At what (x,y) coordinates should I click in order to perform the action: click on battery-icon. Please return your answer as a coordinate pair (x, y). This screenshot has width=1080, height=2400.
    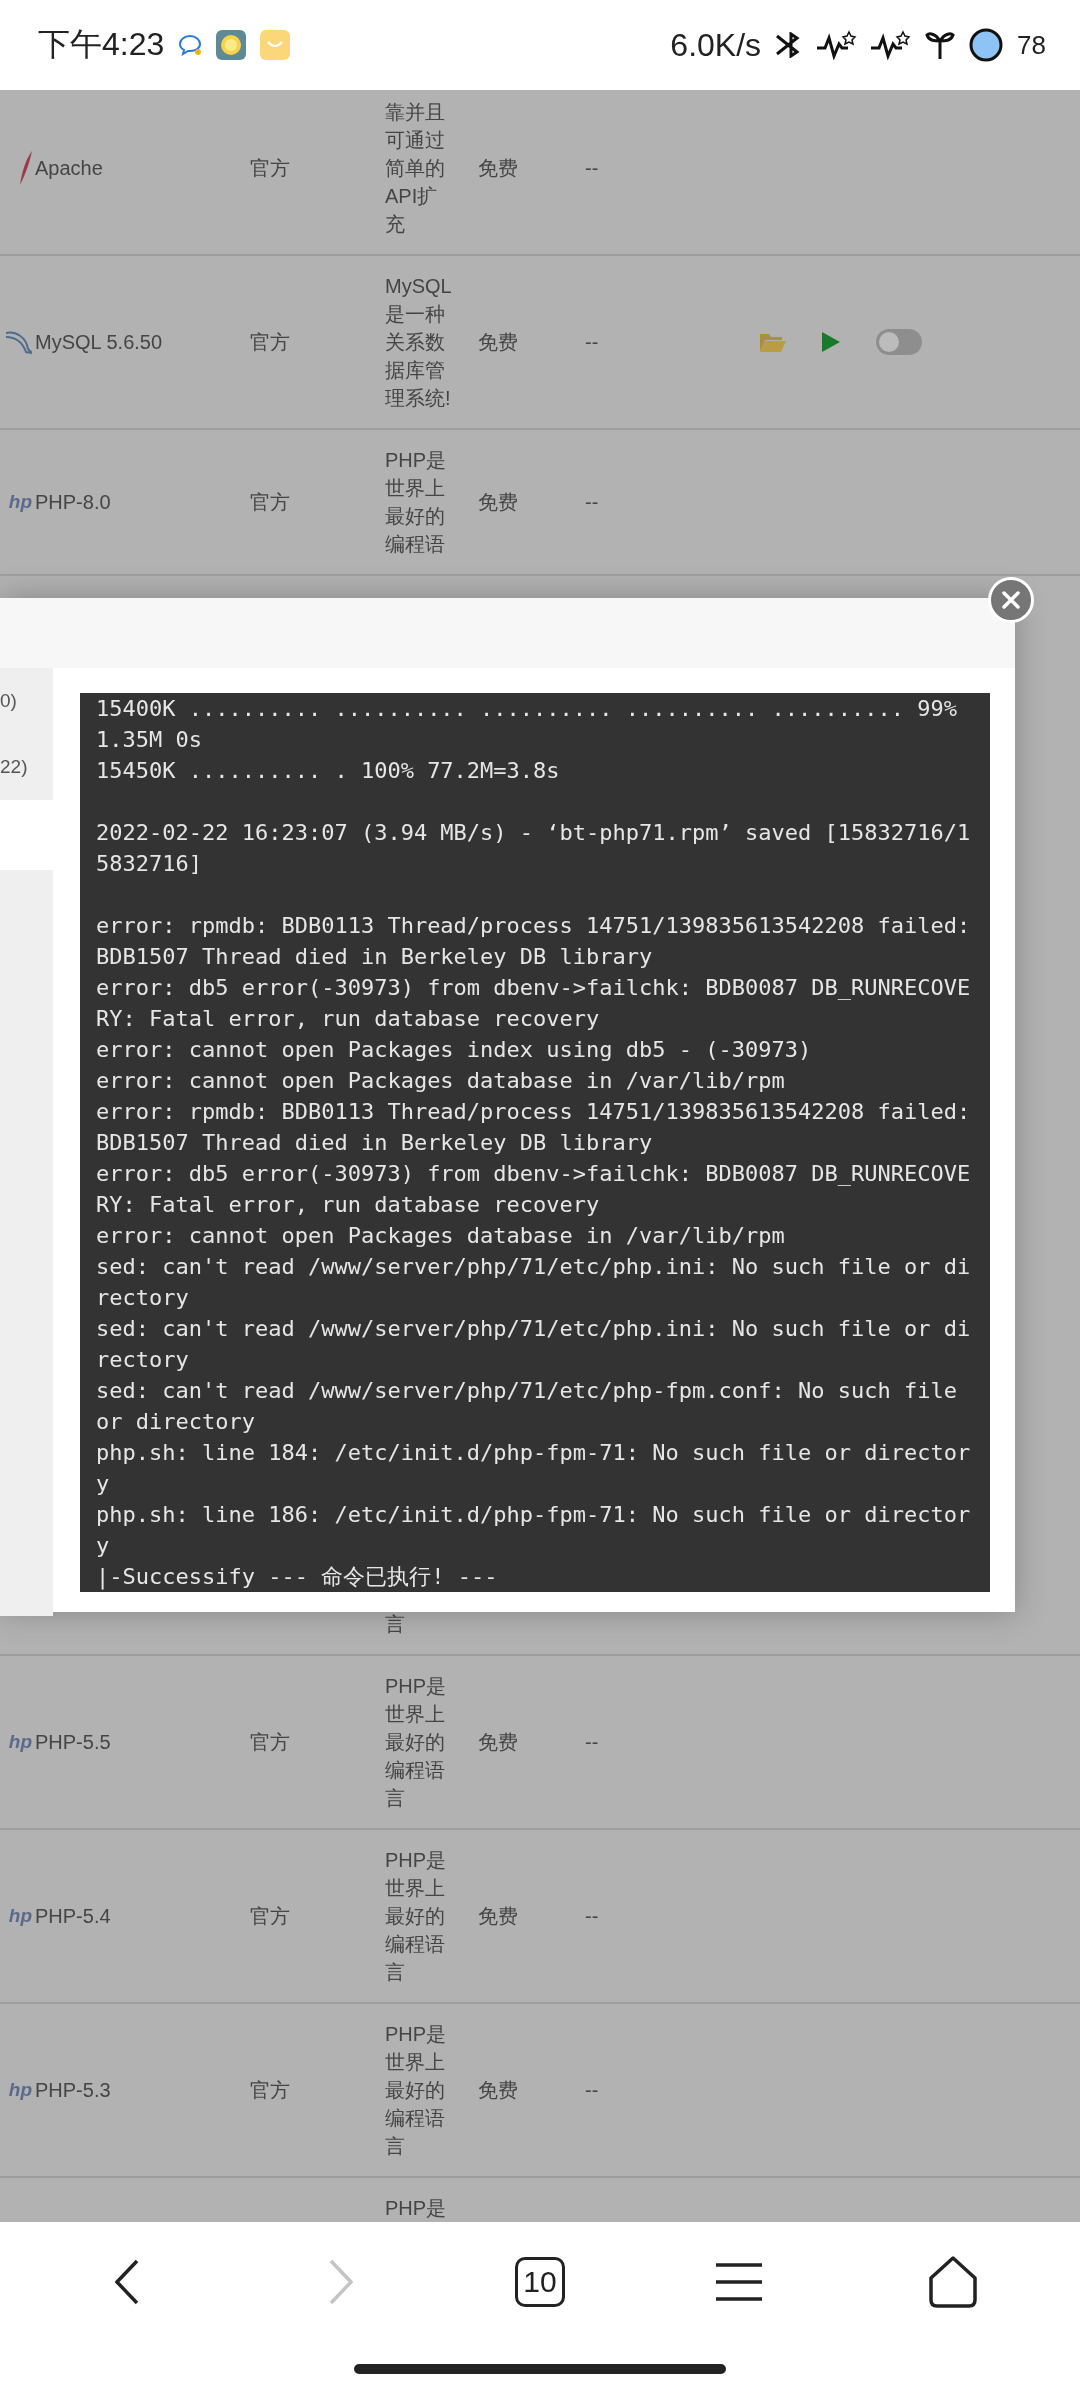
    Looking at the image, I should click on (986, 45).